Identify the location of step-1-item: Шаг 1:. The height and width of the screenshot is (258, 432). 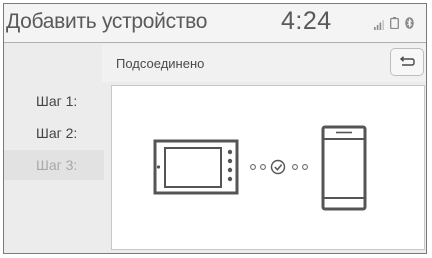
(57, 101).